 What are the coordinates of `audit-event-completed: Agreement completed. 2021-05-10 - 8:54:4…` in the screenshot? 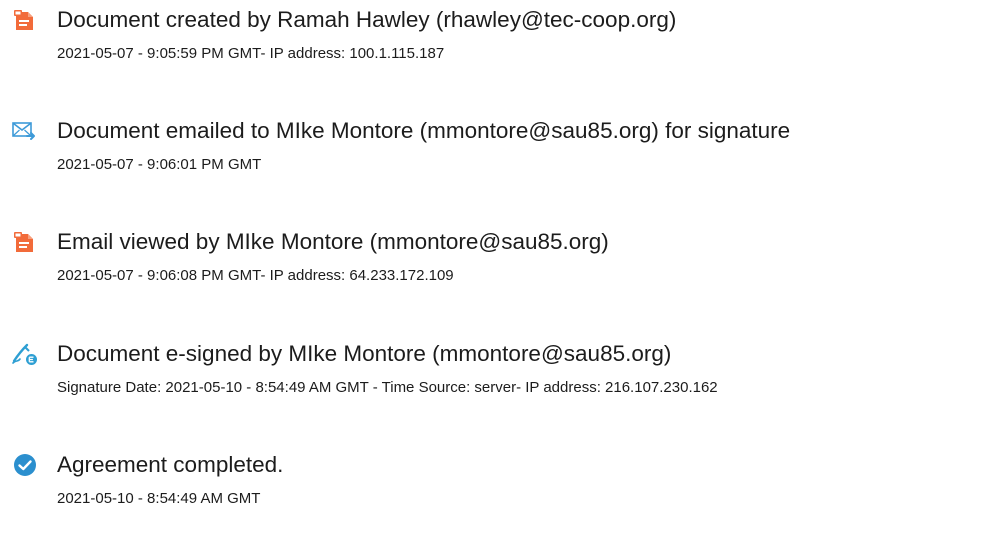 It's located at (504, 478).